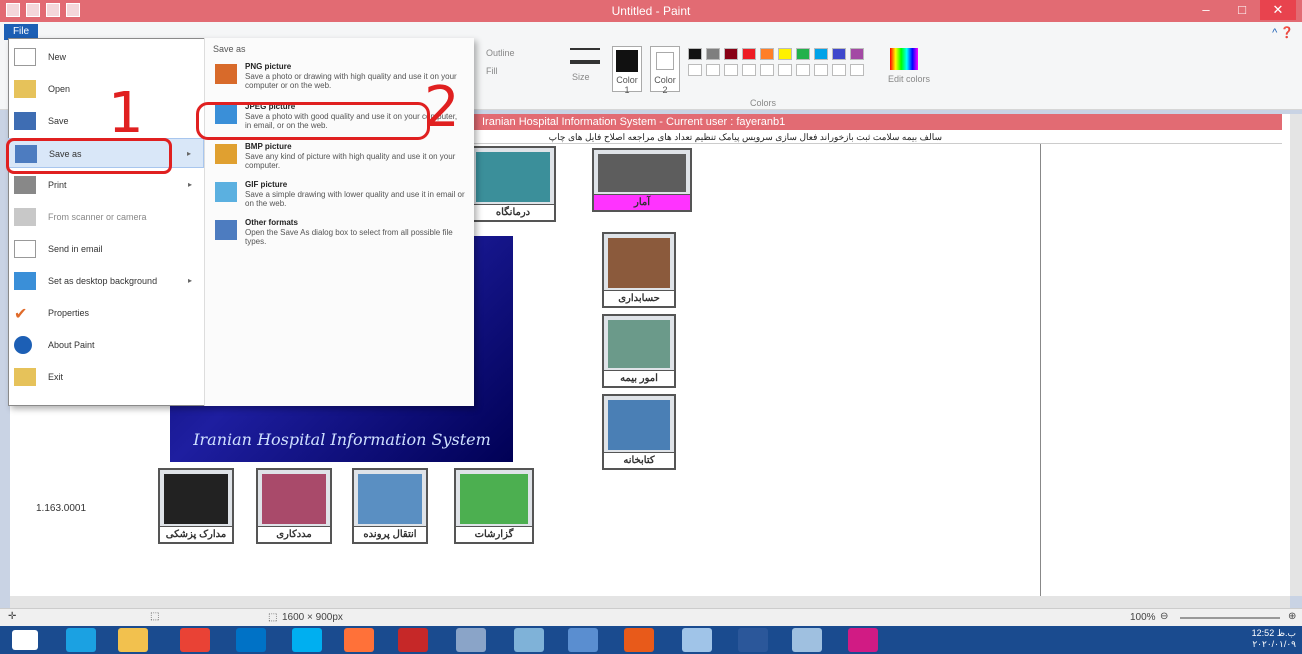  What do you see at coordinates (1164, 616) in the screenshot?
I see `zoom-out-button: ⊖` at bounding box center [1164, 616].